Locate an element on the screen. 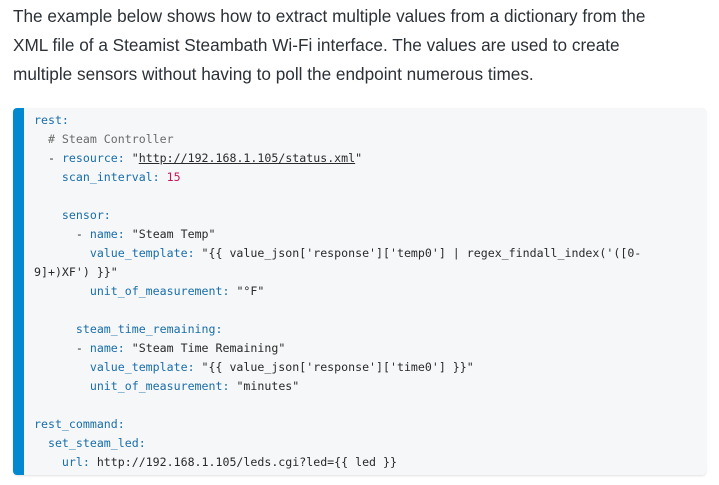 The image size is (719, 485). code-line-9: 9]+)XF') }}" is located at coordinates (337, 272).